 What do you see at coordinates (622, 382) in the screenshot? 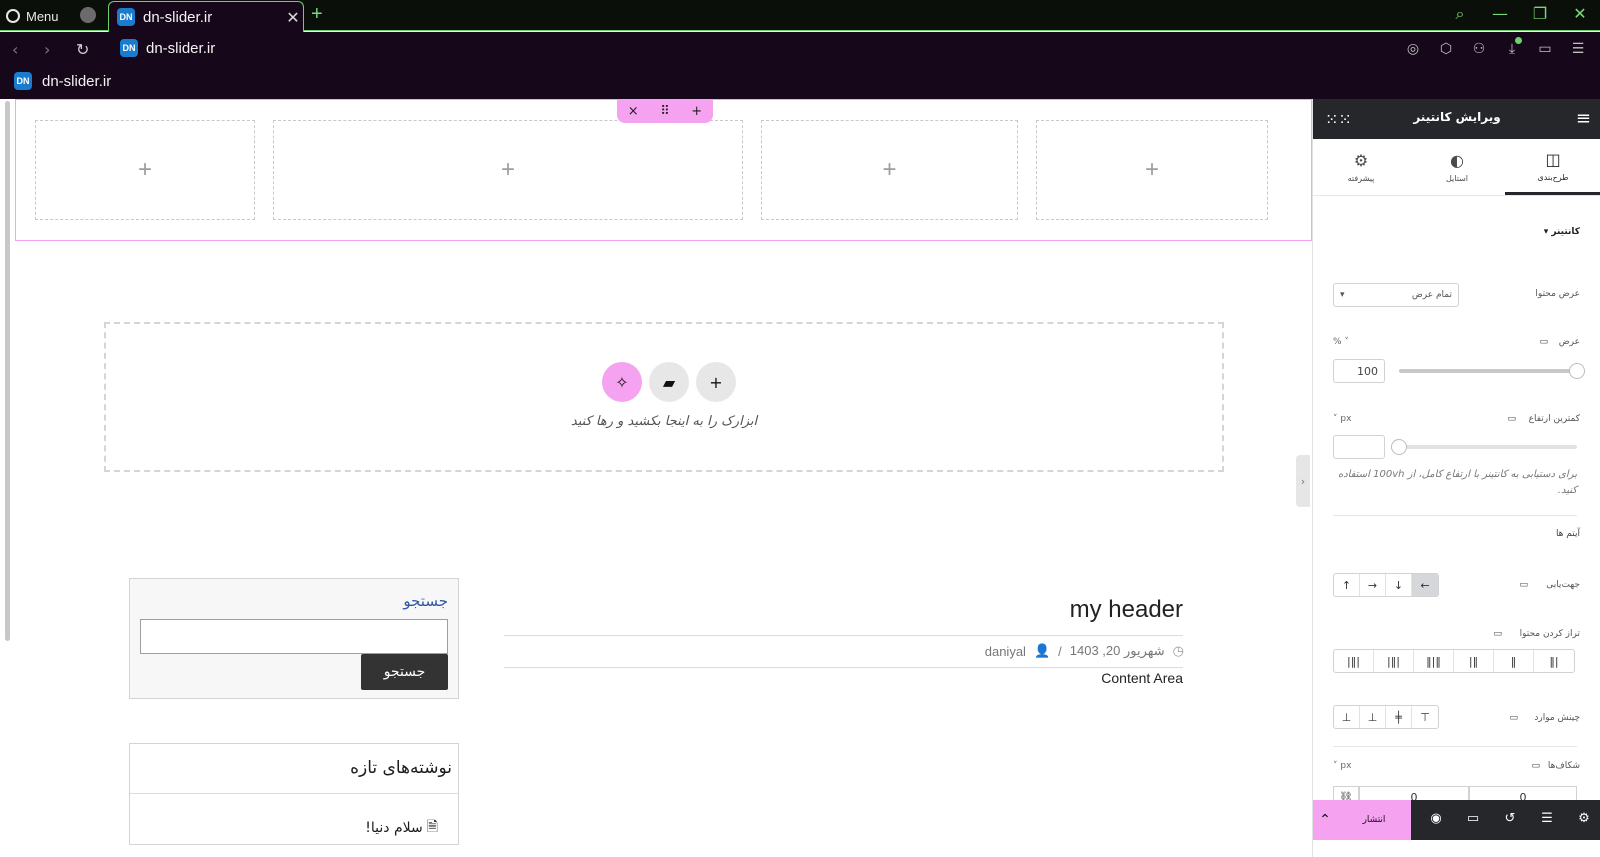
I see `sparkle-icon: ✧` at bounding box center [622, 382].